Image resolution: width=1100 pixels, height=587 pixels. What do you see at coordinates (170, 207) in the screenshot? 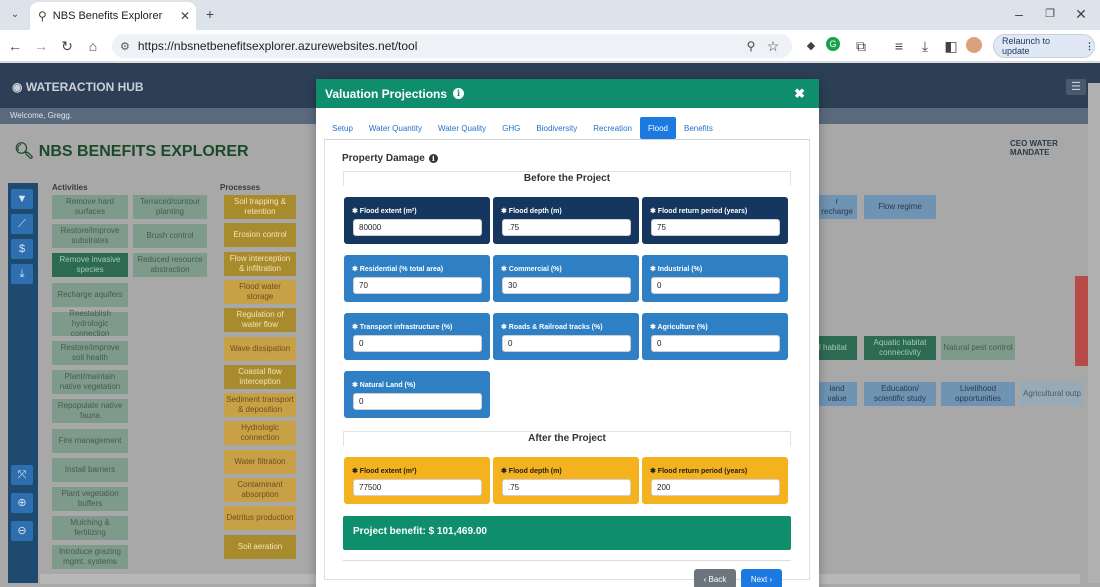
I see `tile-item: Terraced/contour planting` at bounding box center [170, 207].